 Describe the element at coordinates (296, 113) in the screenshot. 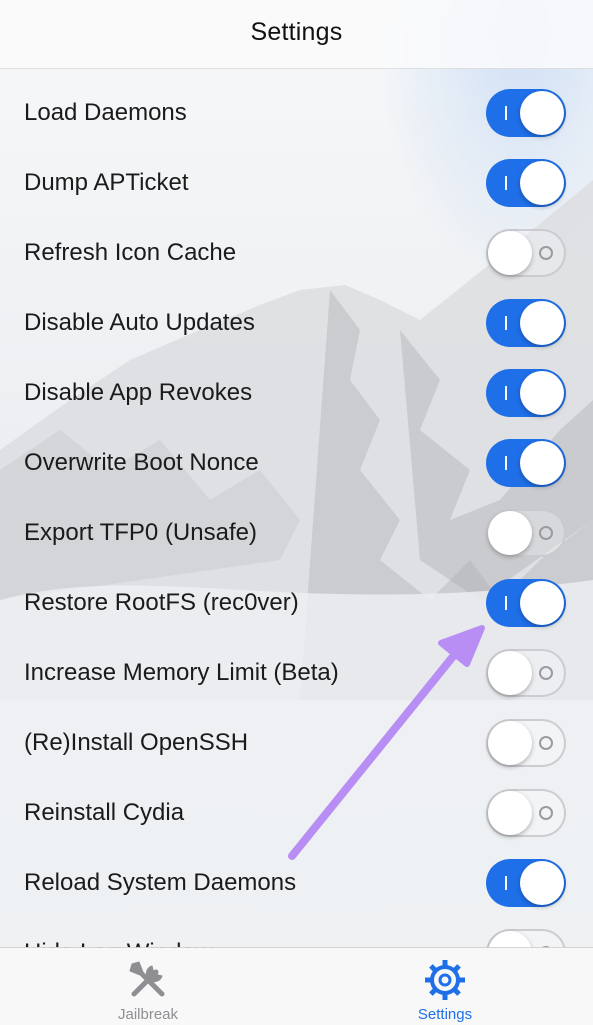

I see `settings-row: Load Daemons` at that location.